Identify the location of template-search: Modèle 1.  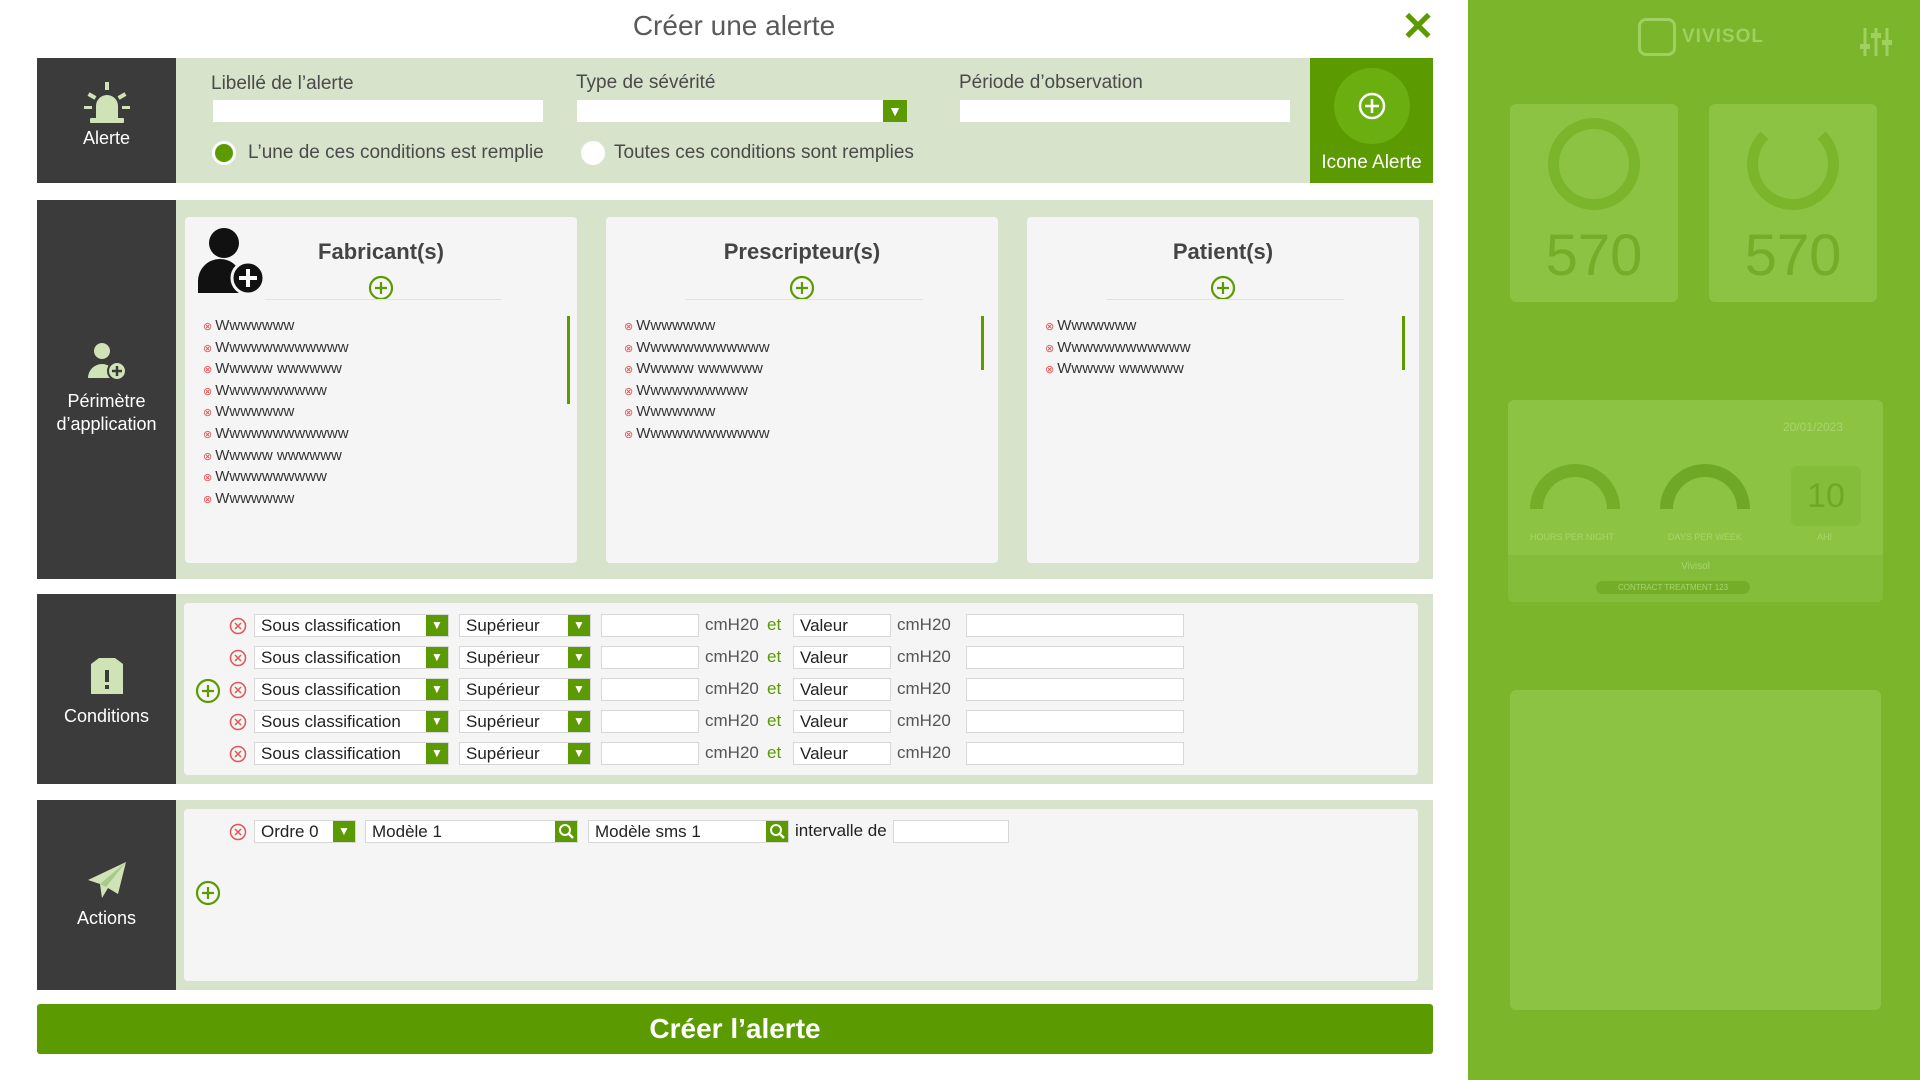
(471, 831).